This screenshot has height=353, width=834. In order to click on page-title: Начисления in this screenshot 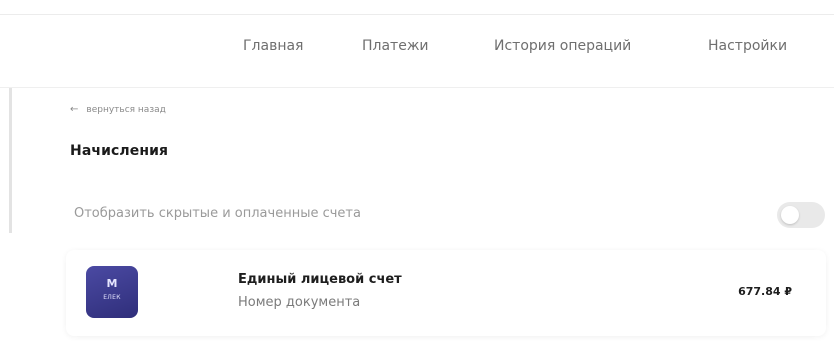, I will do `click(119, 151)`.